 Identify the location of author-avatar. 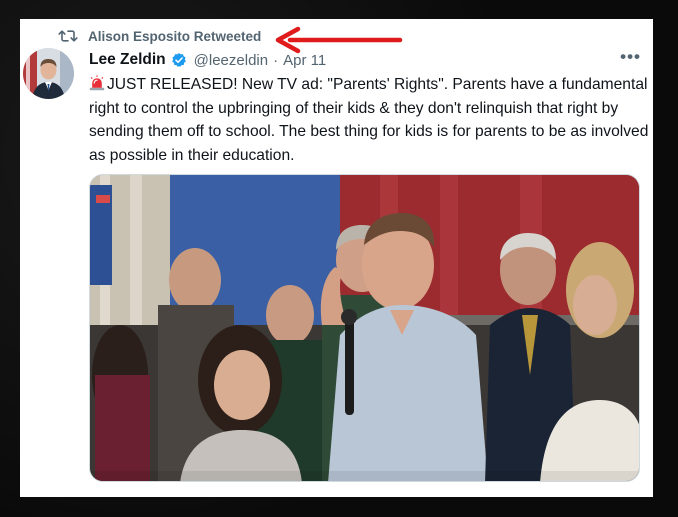
(48, 73).